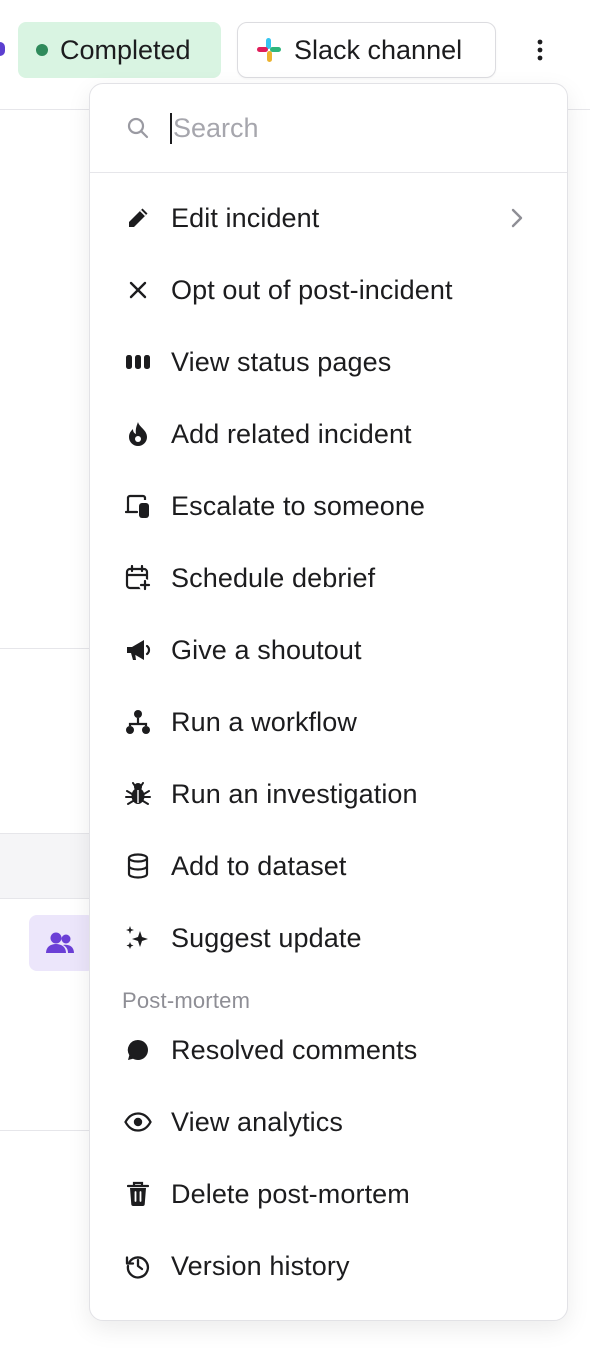 This screenshot has height=1352, width=590. I want to click on menu-item-delete-post-mortem: Delete post-mortem, so click(328, 1194).